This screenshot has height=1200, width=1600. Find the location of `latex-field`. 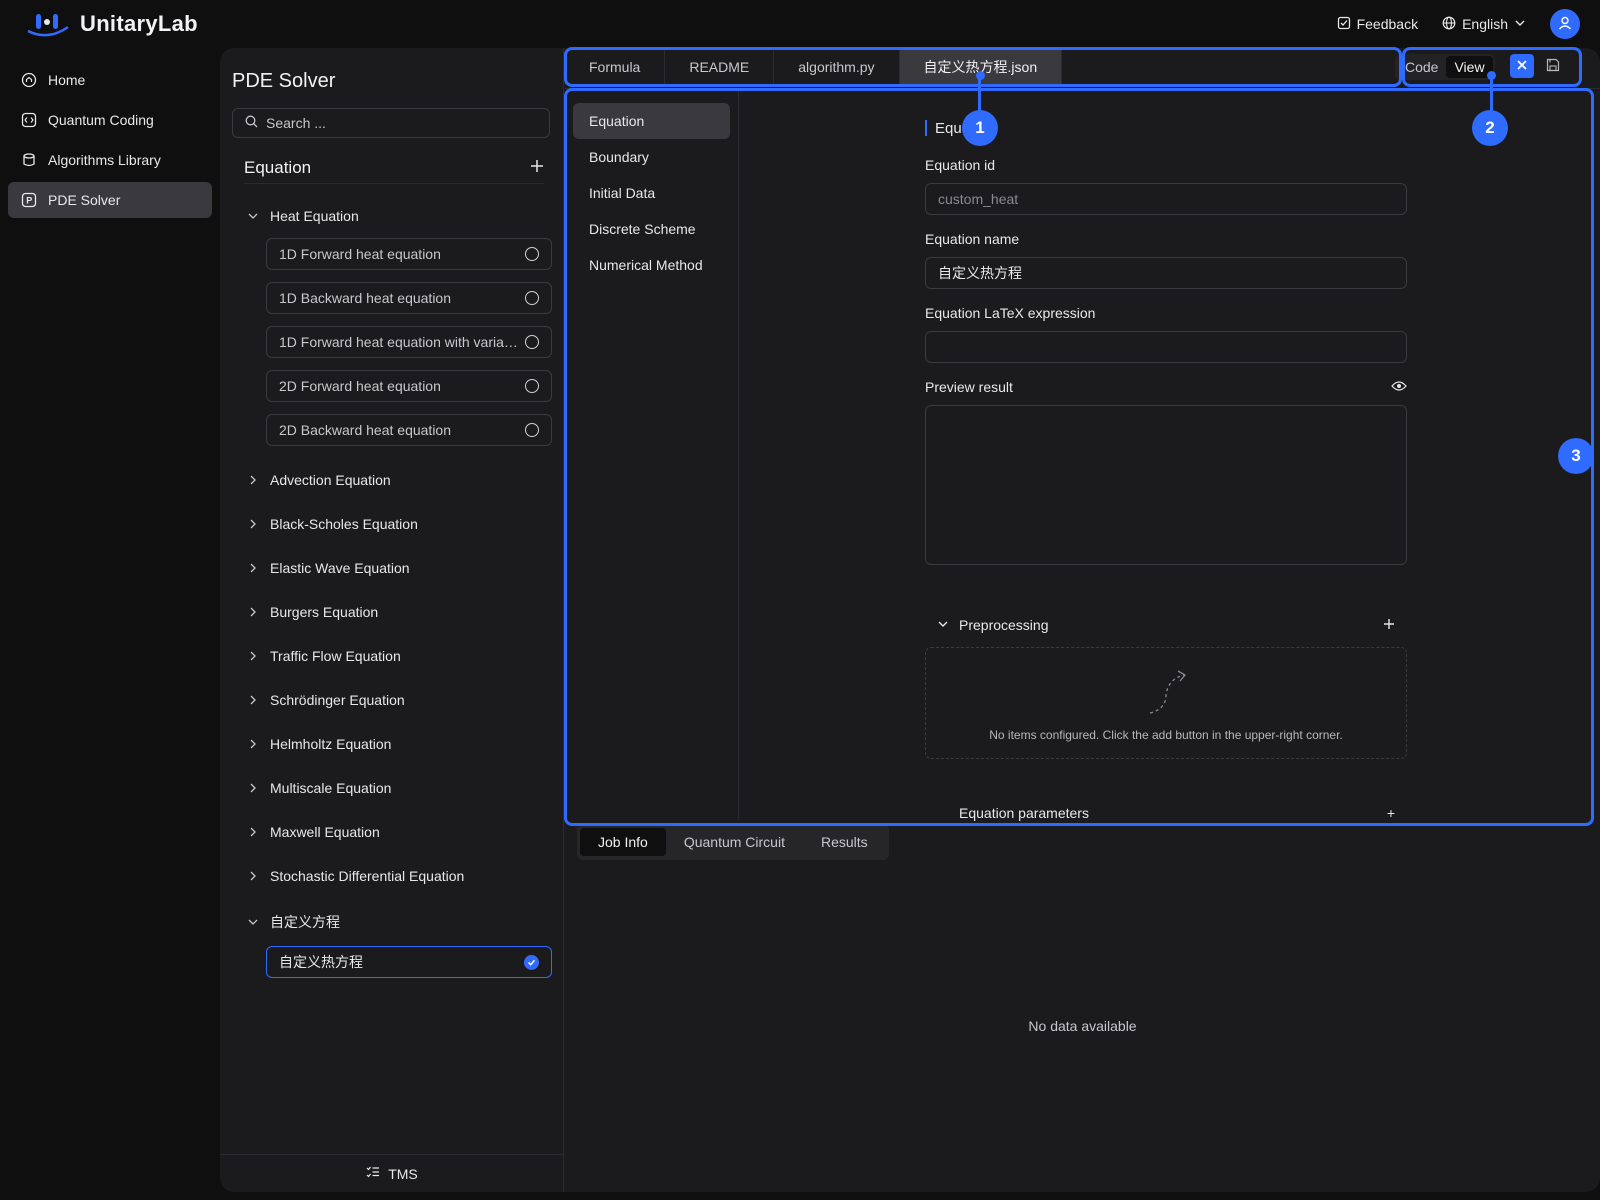

latex-field is located at coordinates (1166, 347).